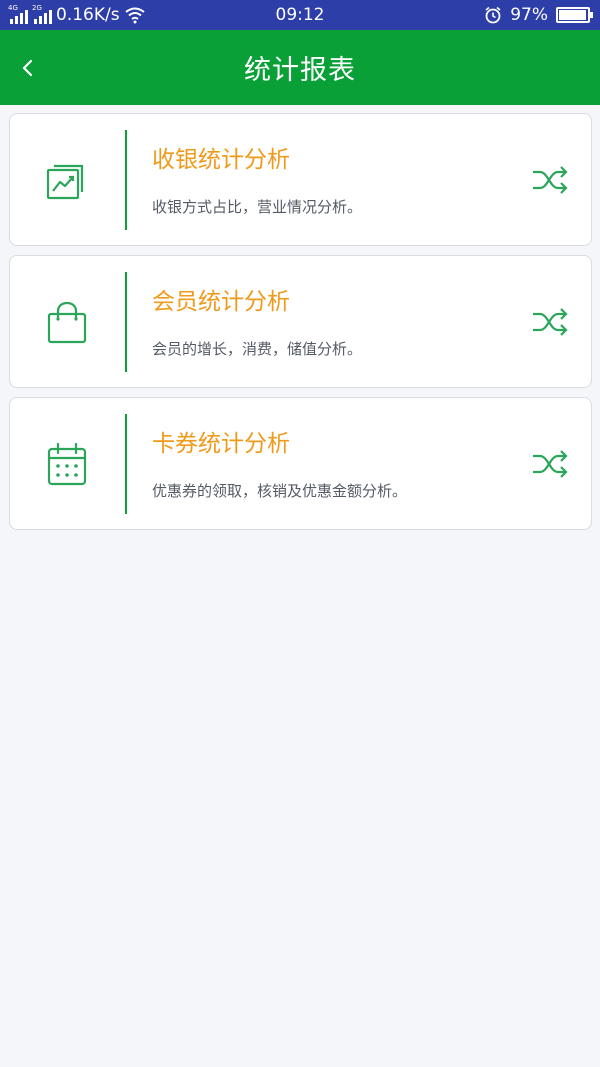 The height and width of the screenshot is (1067, 600). What do you see at coordinates (300, 179) in the screenshot?
I see `report-card-cashier: 收银统计分析 收银方式占比，营业情况分析。` at bounding box center [300, 179].